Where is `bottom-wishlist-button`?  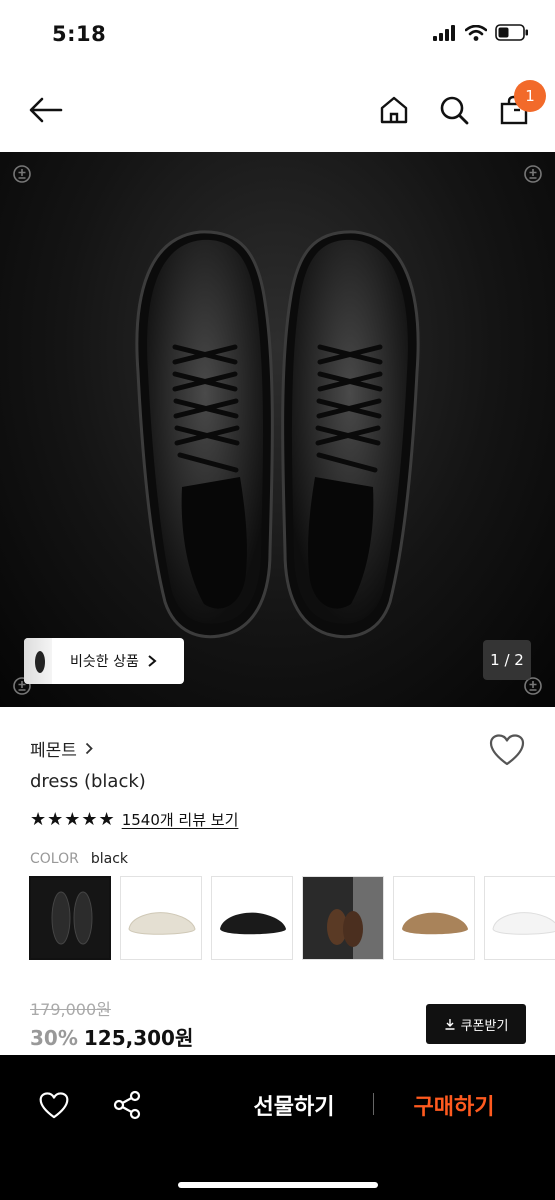 bottom-wishlist-button is located at coordinates (54, 1105).